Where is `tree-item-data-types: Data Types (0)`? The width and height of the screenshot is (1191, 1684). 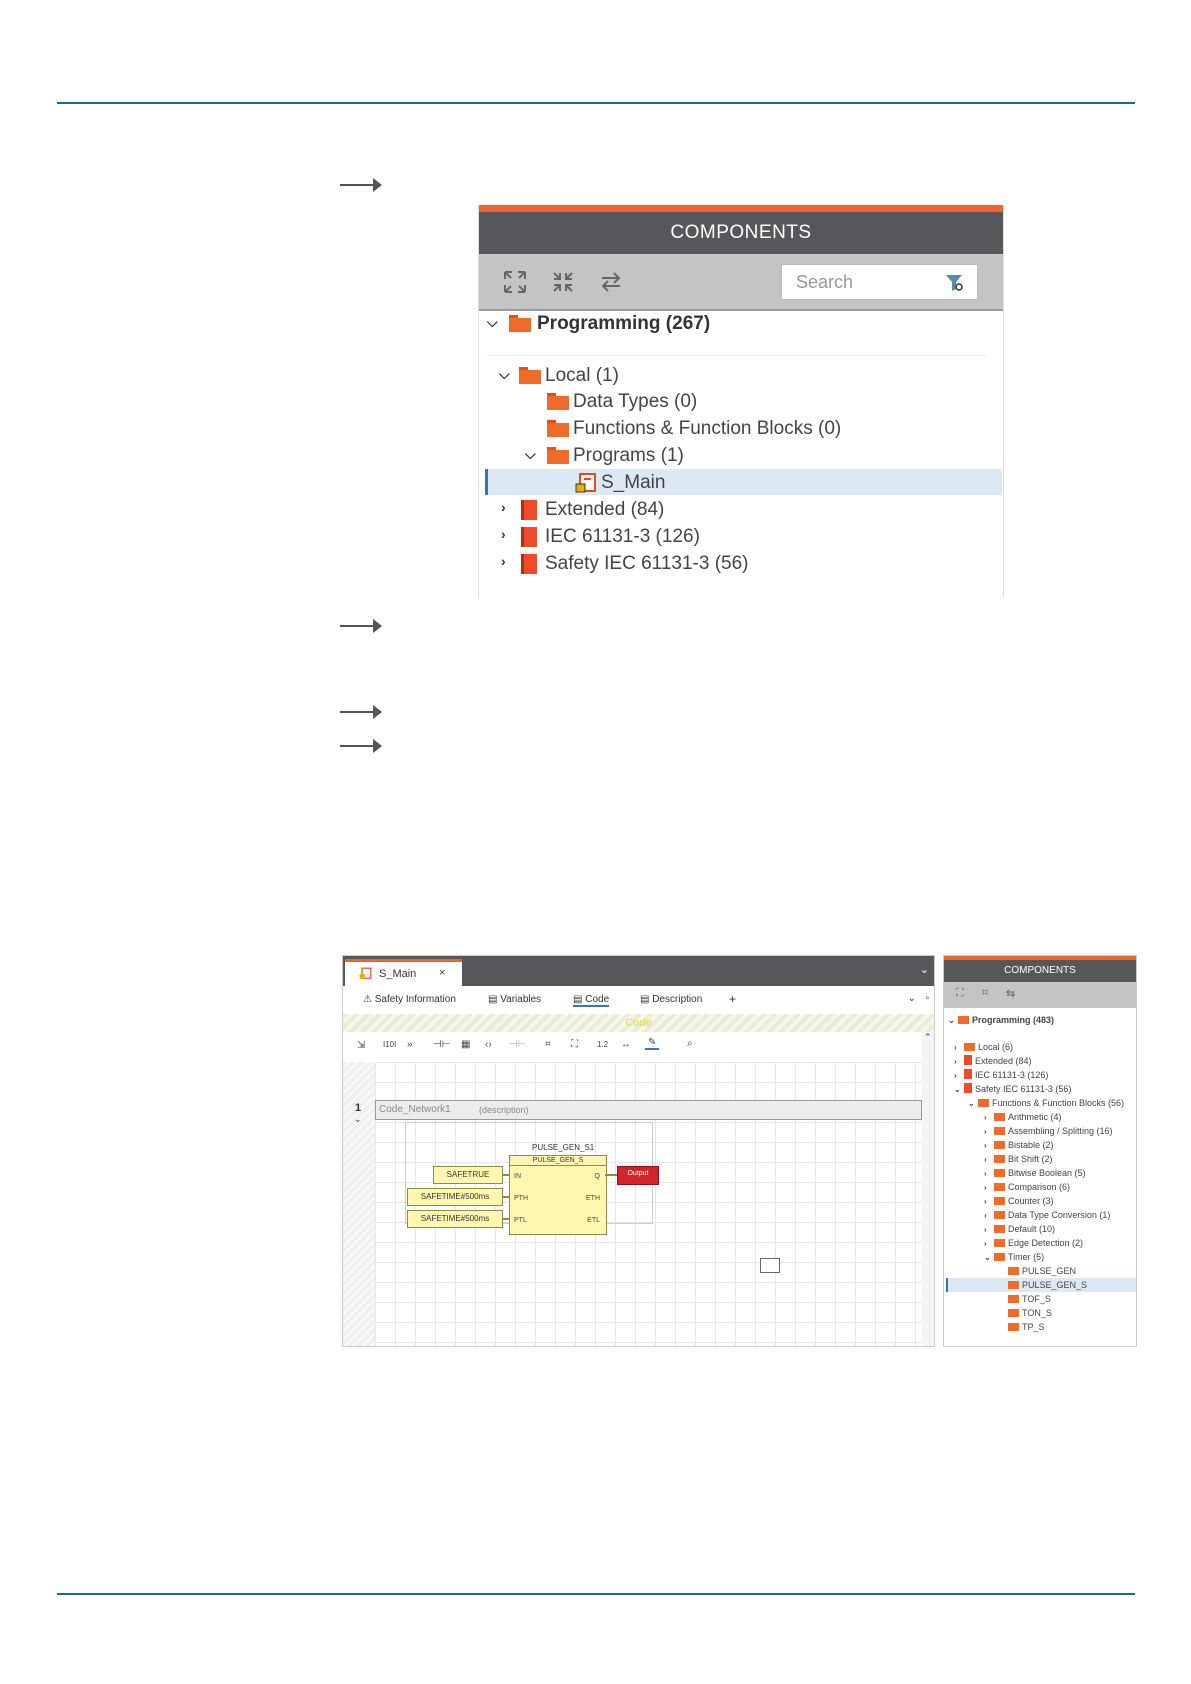
tree-item-data-types: Data Types (0) is located at coordinates (741, 402).